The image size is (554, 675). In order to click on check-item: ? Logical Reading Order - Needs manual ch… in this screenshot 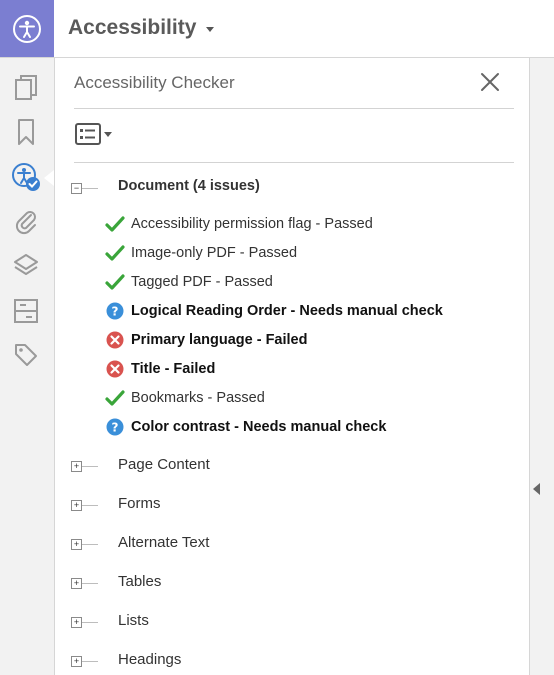, I will do `click(274, 311)`.